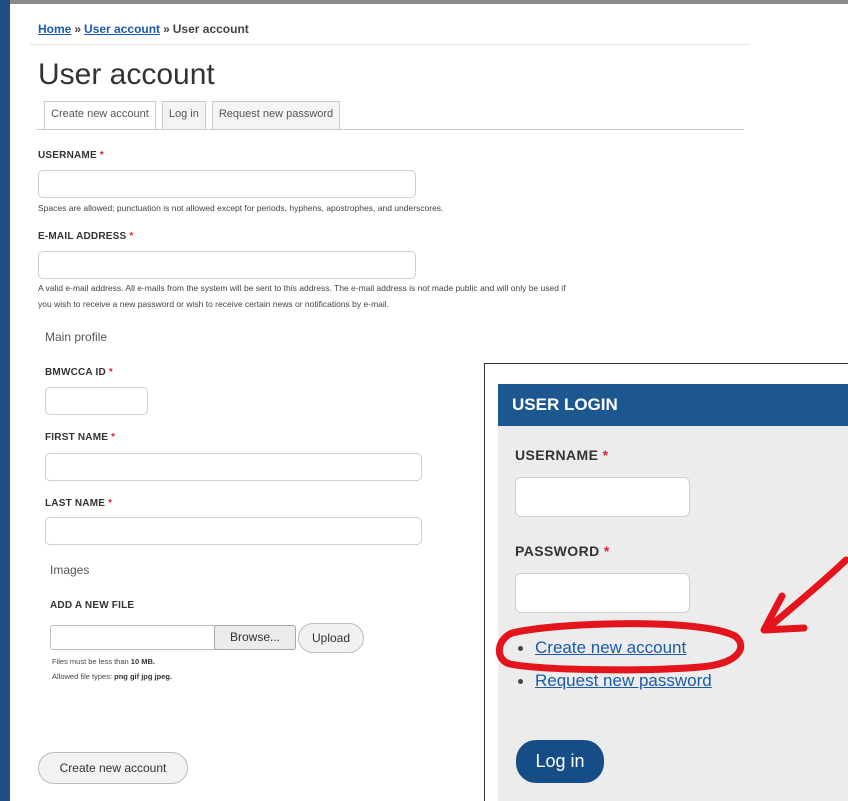 The height and width of the screenshot is (801, 848). Describe the element at coordinates (77, 437) in the screenshot. I see `first-name-label-text: FIRST NAME` at that location.